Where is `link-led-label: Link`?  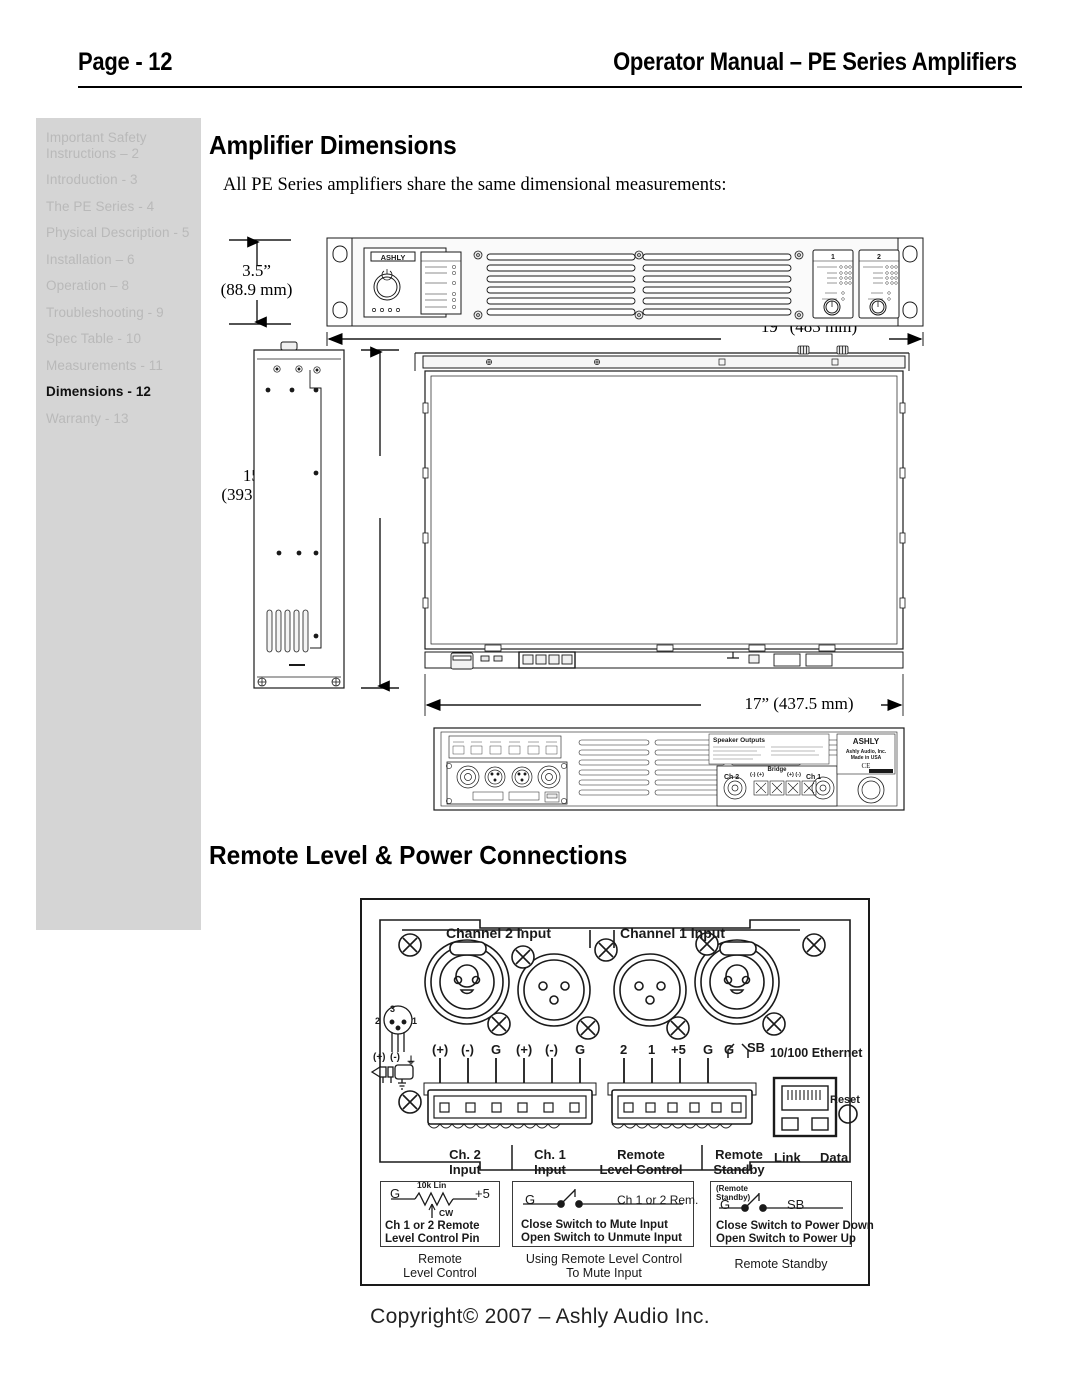 link-led-label: Link is located at coordinates (787, 1157).